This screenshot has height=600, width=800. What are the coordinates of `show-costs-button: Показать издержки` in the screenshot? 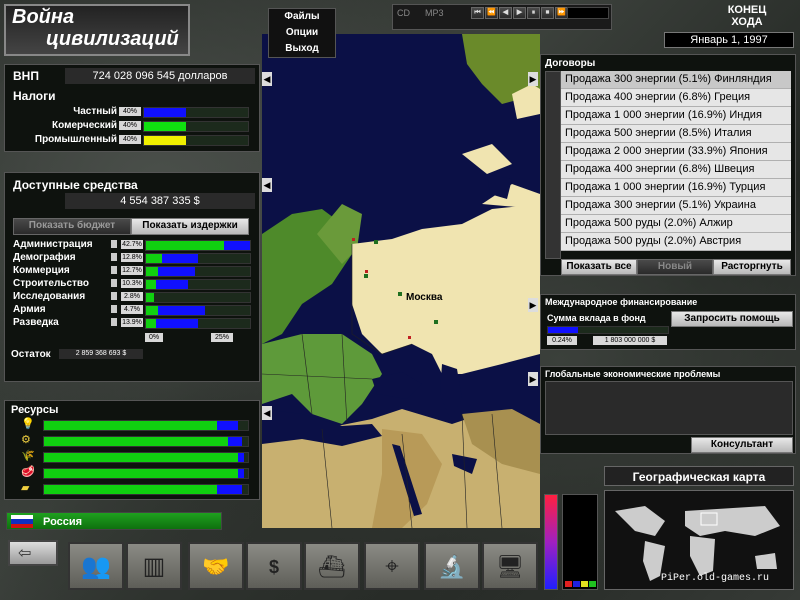 It's located at (190, 226).